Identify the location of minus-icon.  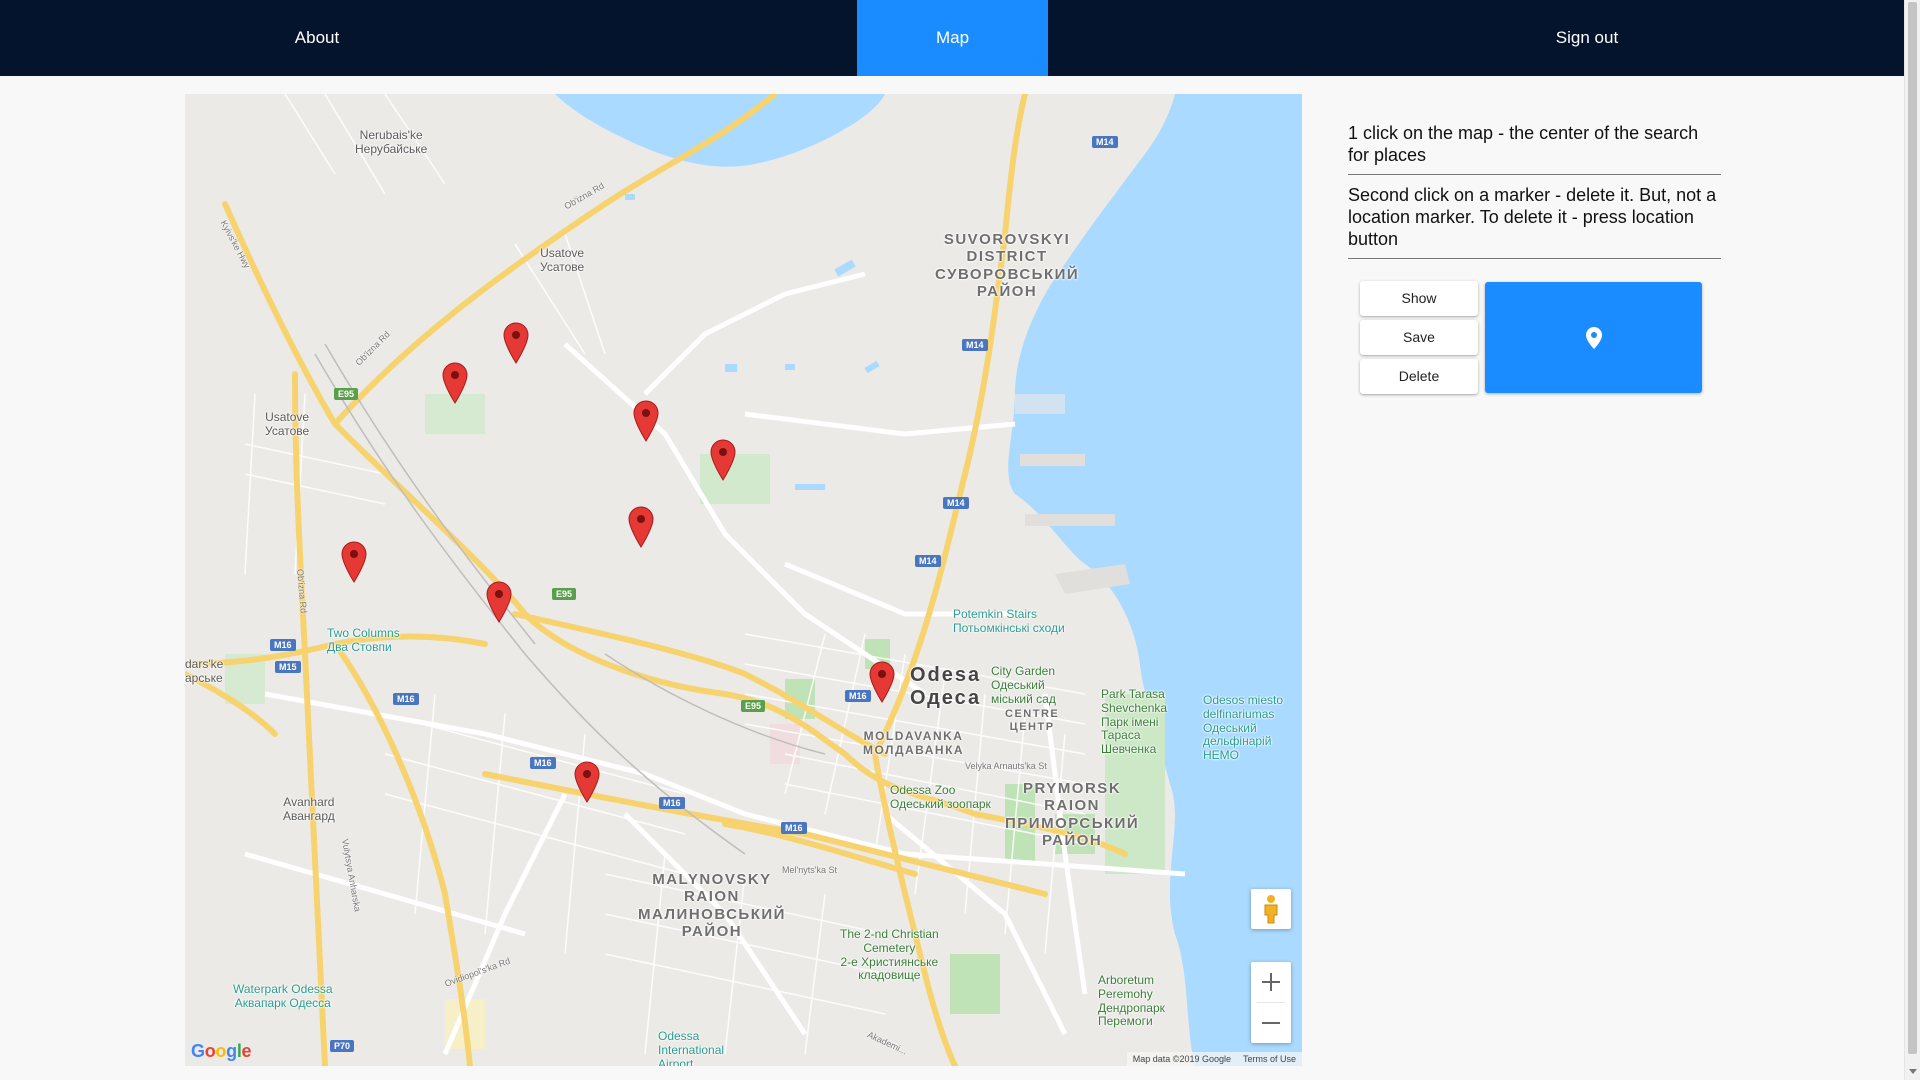
(1271, 1023).